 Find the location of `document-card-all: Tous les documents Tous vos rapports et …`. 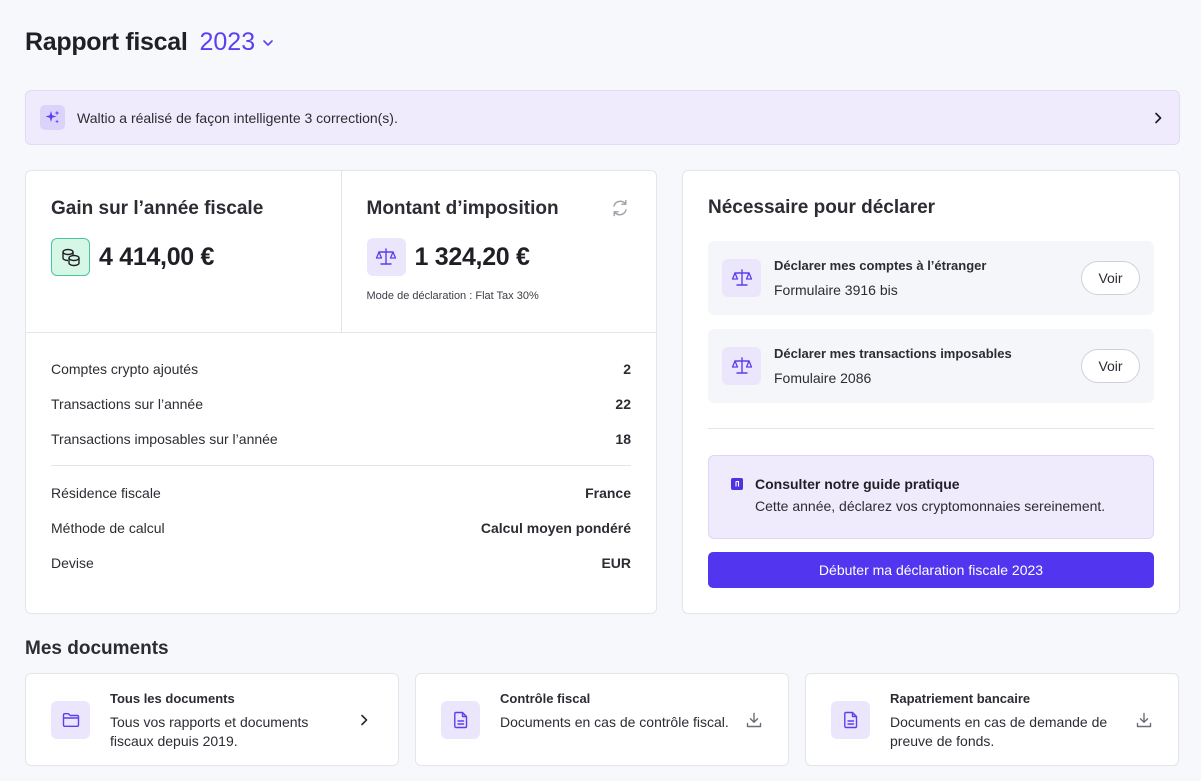

document-card-all: Tous les documents Tous vos rapports et … is located at coordinates (212, 719).